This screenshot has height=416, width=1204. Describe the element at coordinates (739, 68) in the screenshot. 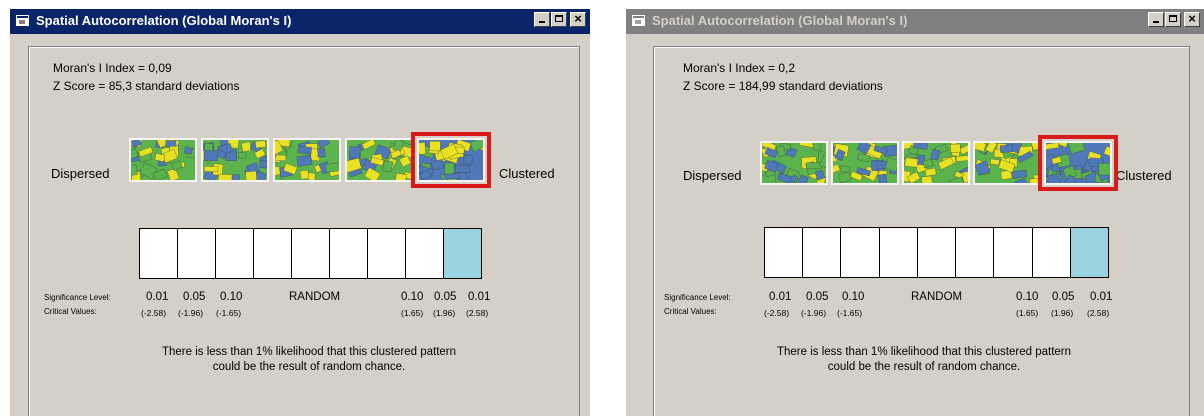

I see `morans-index-text: Moran's I Index = 0,2` at that location.